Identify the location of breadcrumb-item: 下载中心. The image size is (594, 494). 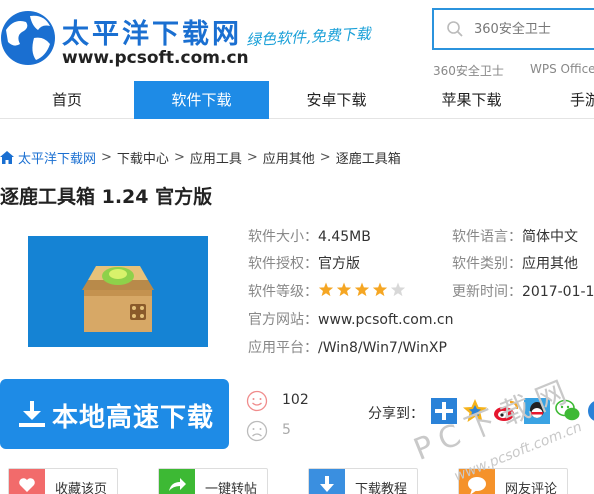
(143, 157).